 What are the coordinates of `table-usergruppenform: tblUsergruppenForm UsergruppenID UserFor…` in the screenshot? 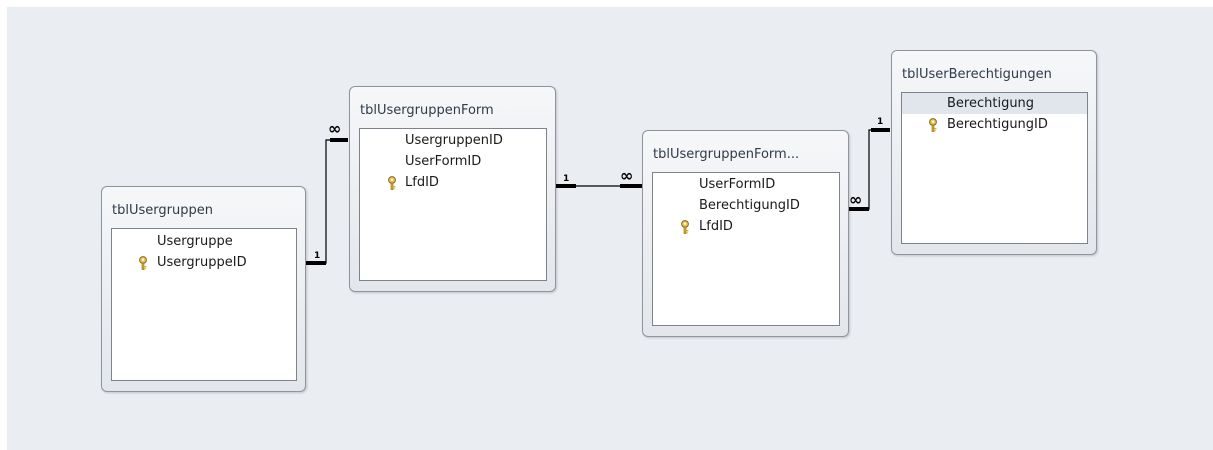 It's located at (452, 189).